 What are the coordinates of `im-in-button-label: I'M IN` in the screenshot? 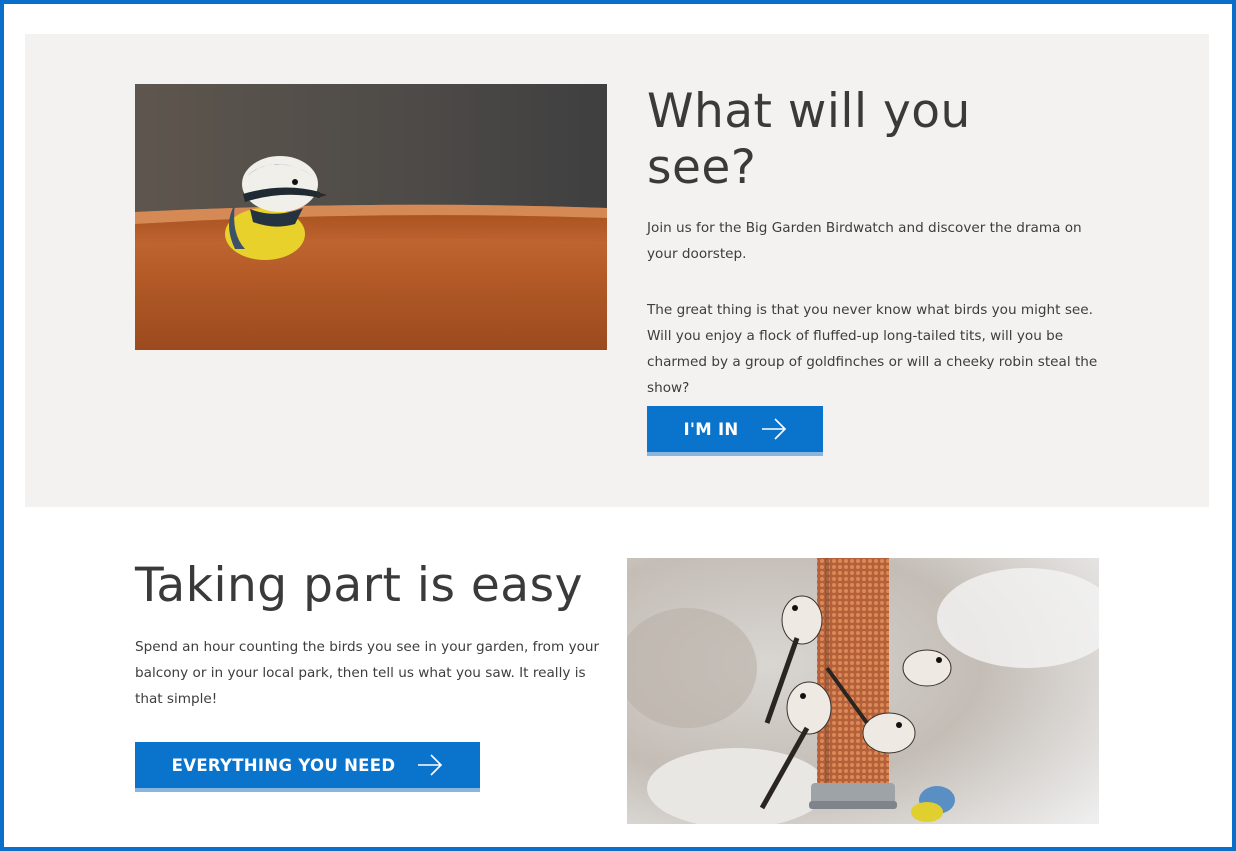 It's located at (711, 429).